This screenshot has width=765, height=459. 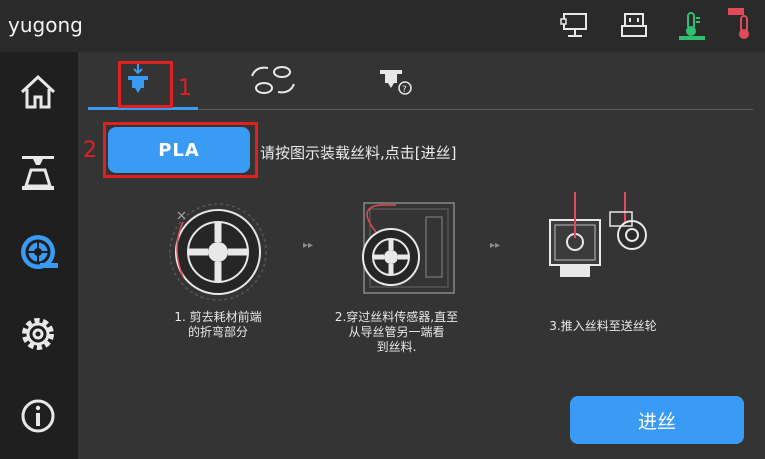 I want to click on step-1-text: 1. 剪去耗材前端 的折弯部分, so click(x=218, y=325).